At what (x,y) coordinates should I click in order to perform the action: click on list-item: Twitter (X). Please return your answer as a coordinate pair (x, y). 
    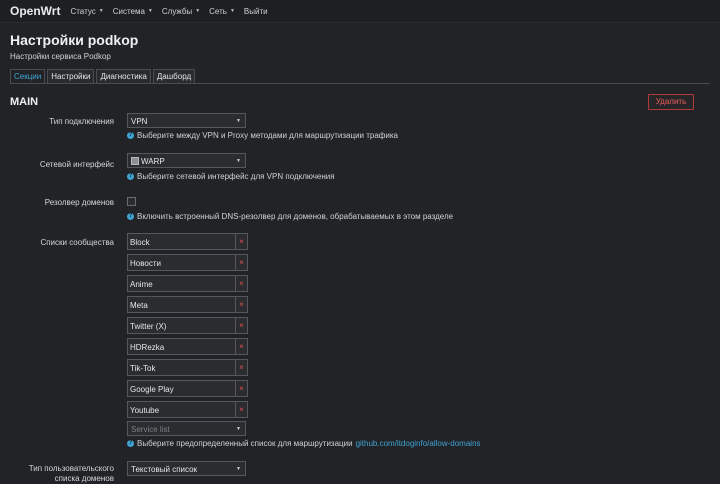
    Looking at the image, I should click on (181, 325).